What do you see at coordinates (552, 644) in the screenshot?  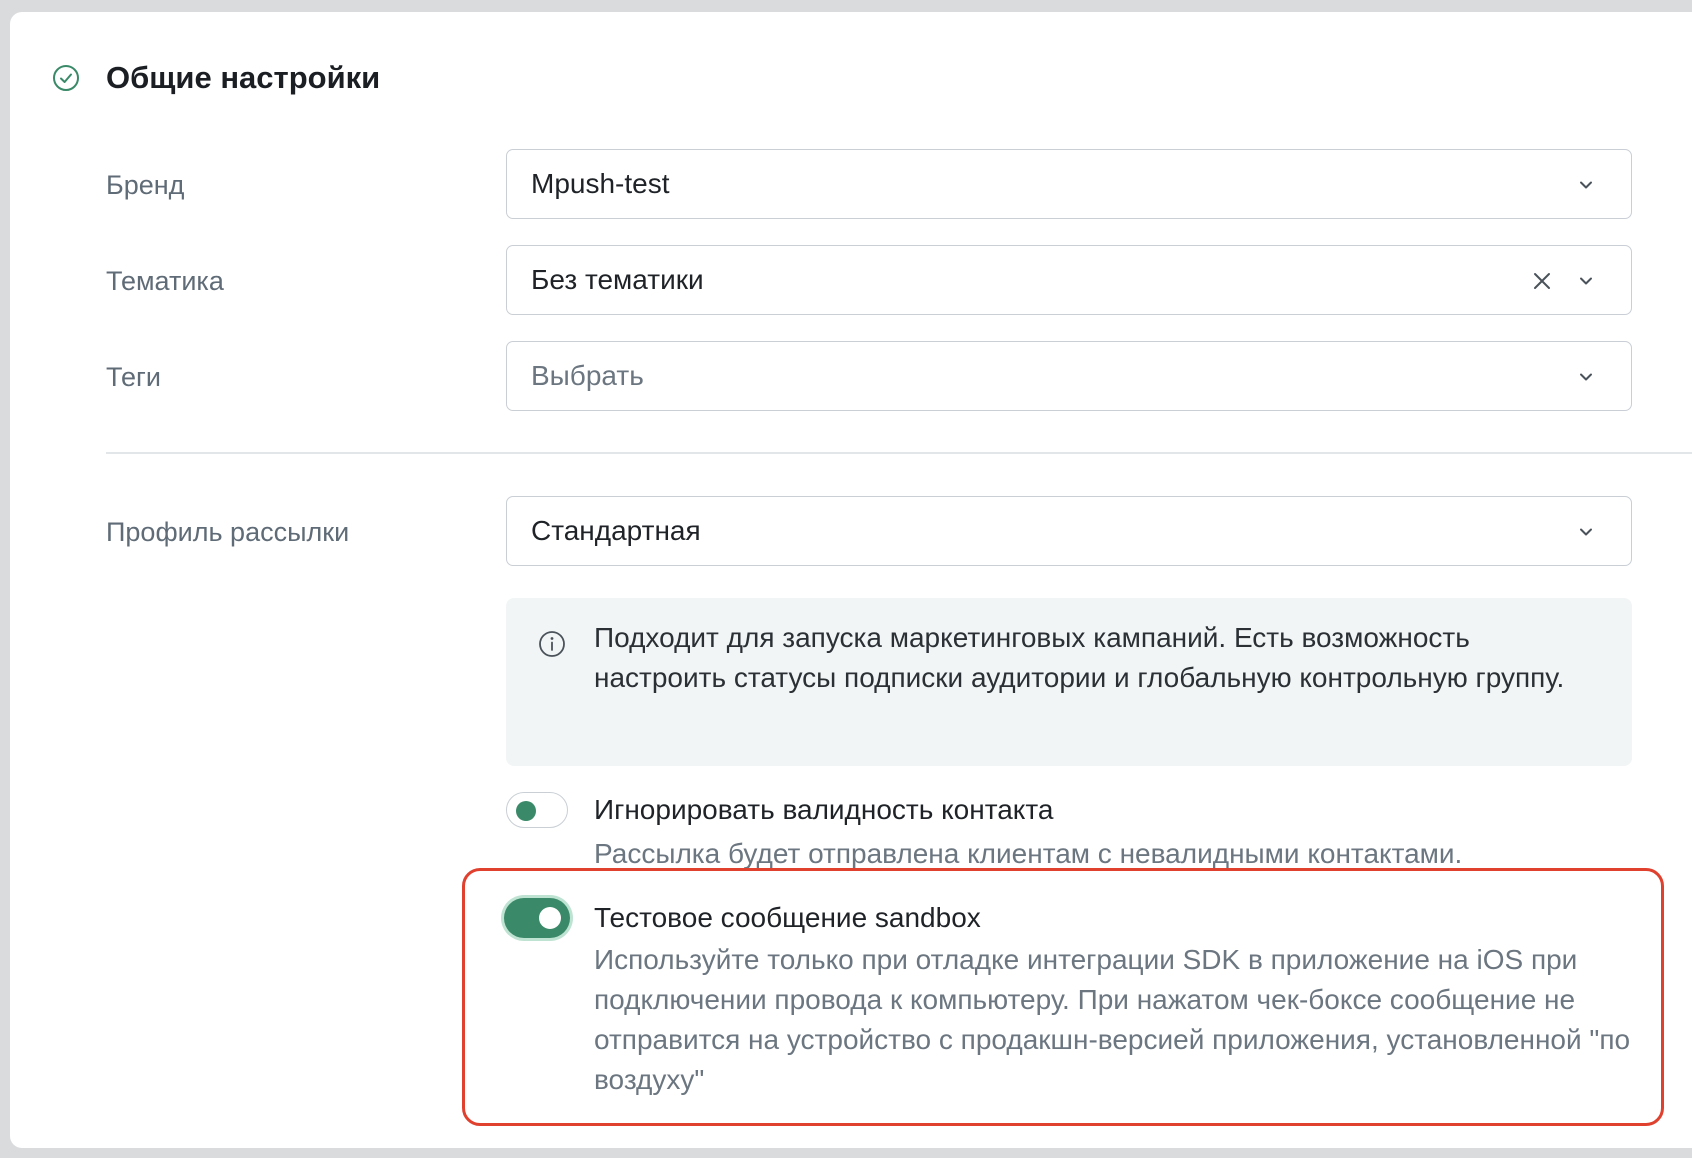 I see `info-icon` at bounding box center [552, 644].